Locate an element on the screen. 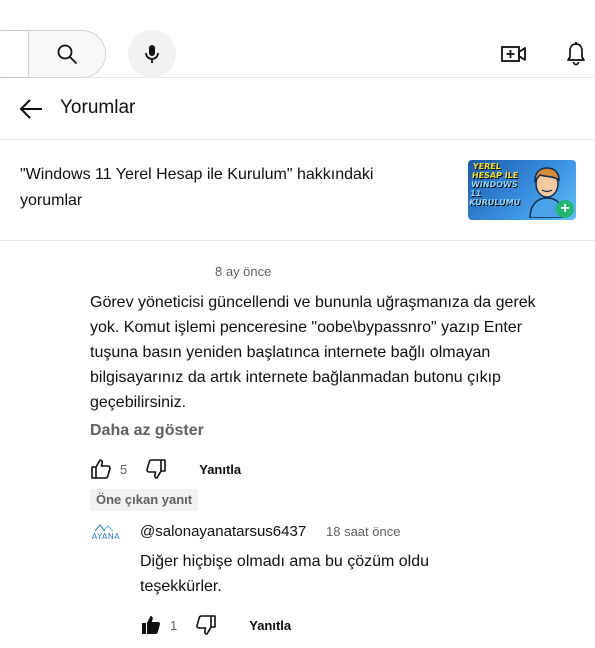  reply-timestamp: 18 saat önce is located at coordinates (363, 531).